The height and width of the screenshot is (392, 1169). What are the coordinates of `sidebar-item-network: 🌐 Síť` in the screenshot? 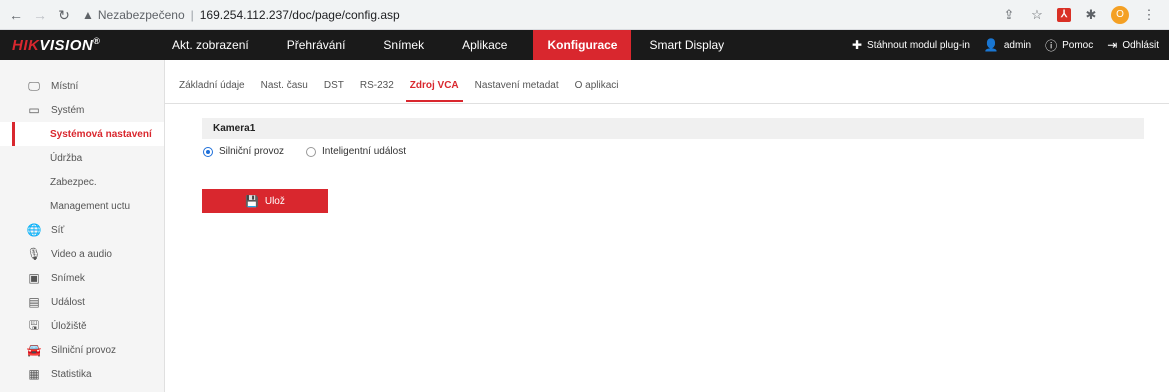 It's located at (82, 230).